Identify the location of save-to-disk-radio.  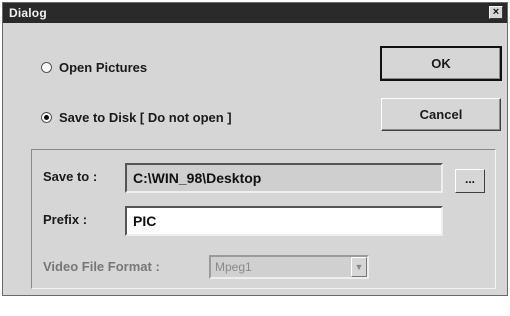
(46, 117).